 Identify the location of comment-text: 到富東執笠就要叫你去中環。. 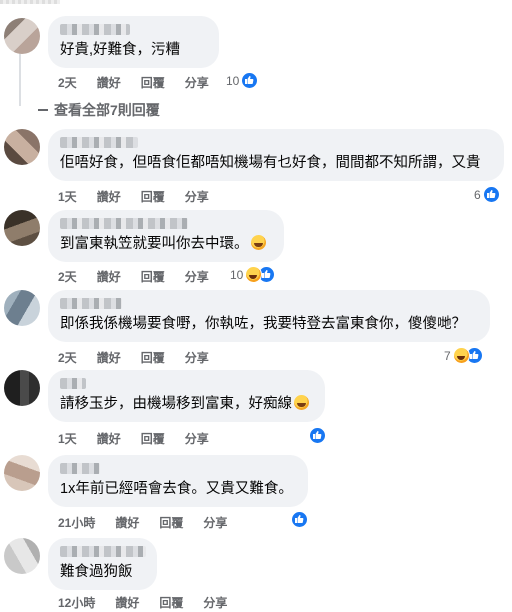
(166, 244).